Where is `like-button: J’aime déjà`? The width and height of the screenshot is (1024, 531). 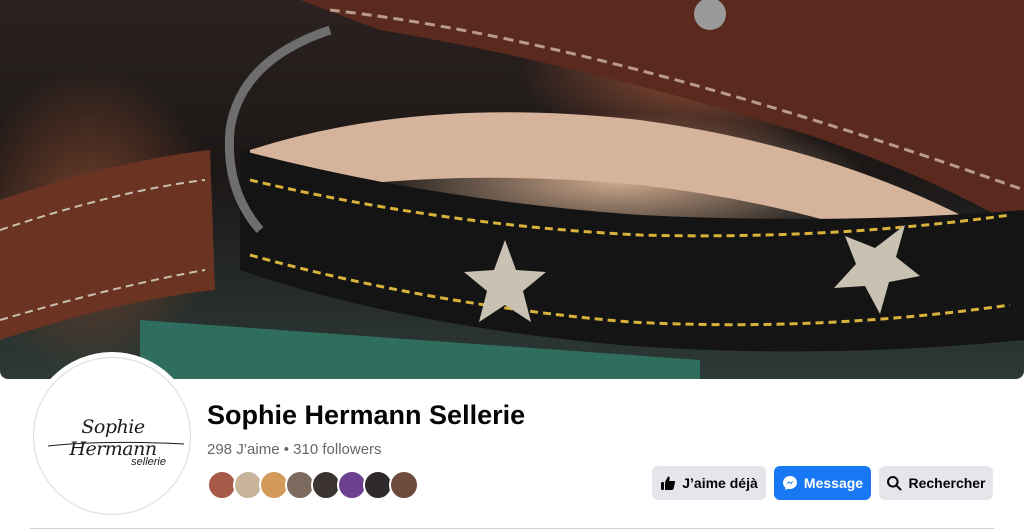 like-button: J’aime déjà is located at coordinates (709, 483).